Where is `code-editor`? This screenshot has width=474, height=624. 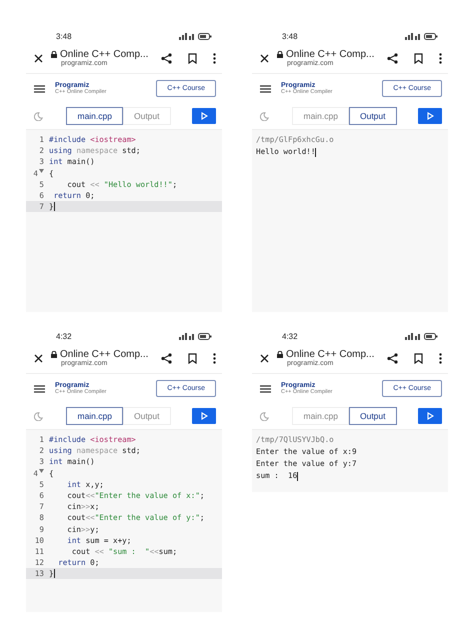
code-editor is located at coordinates (124, 521).